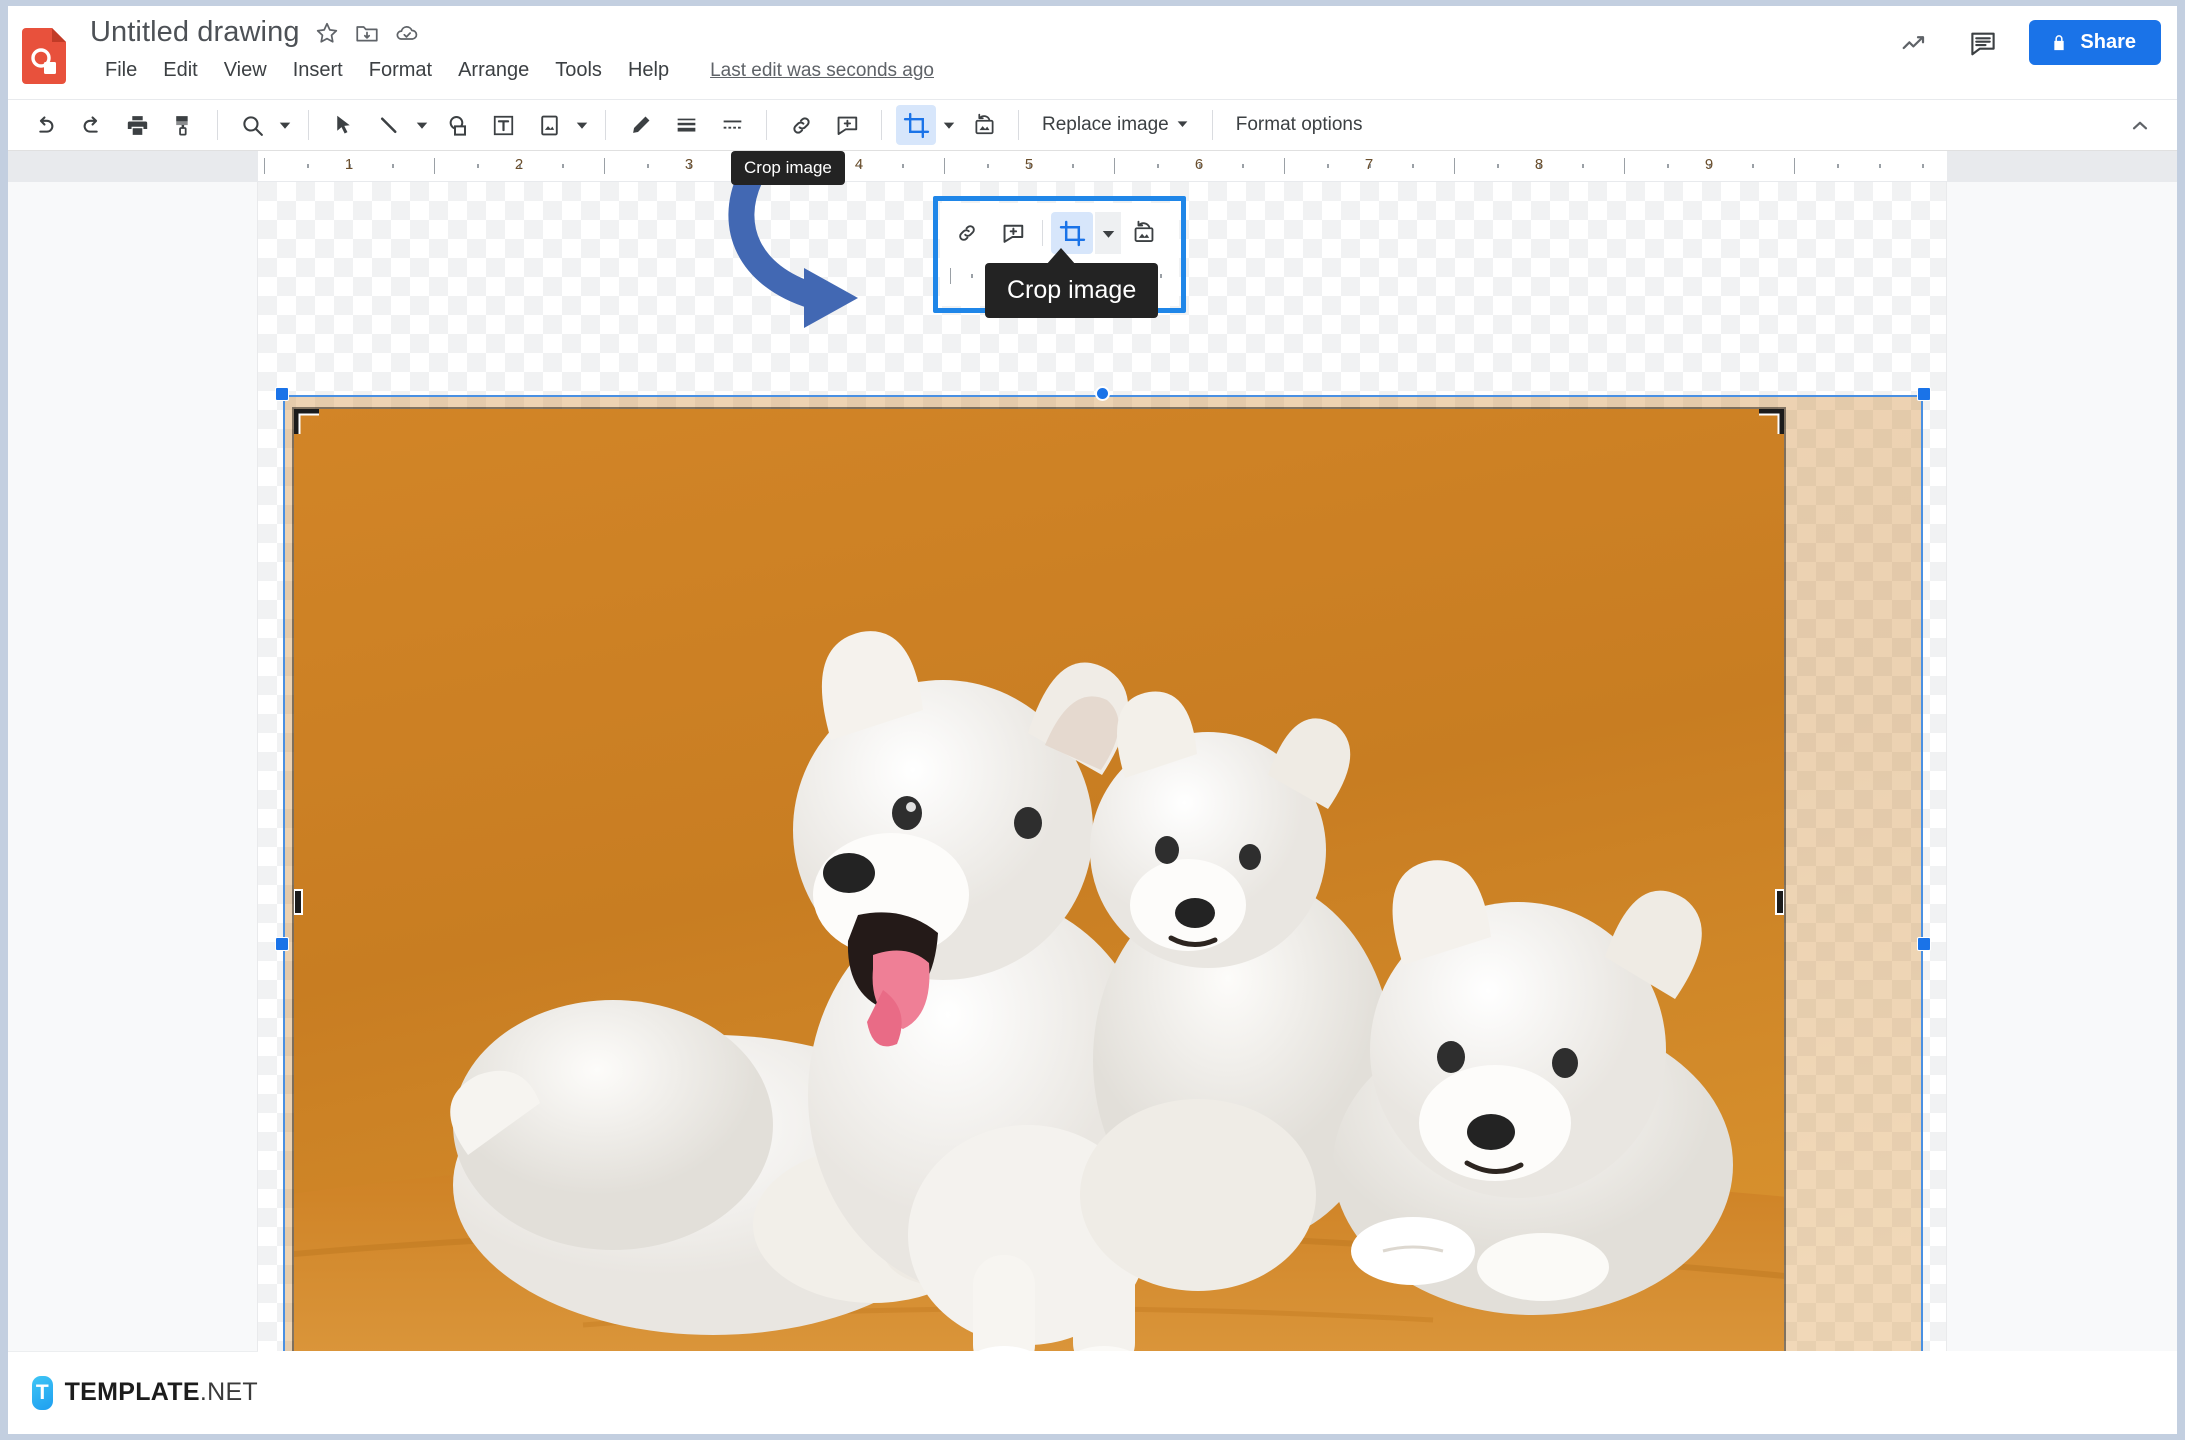 The image size is (2185, 1440). I want to click on line-caret-icon, so click(422, 125).